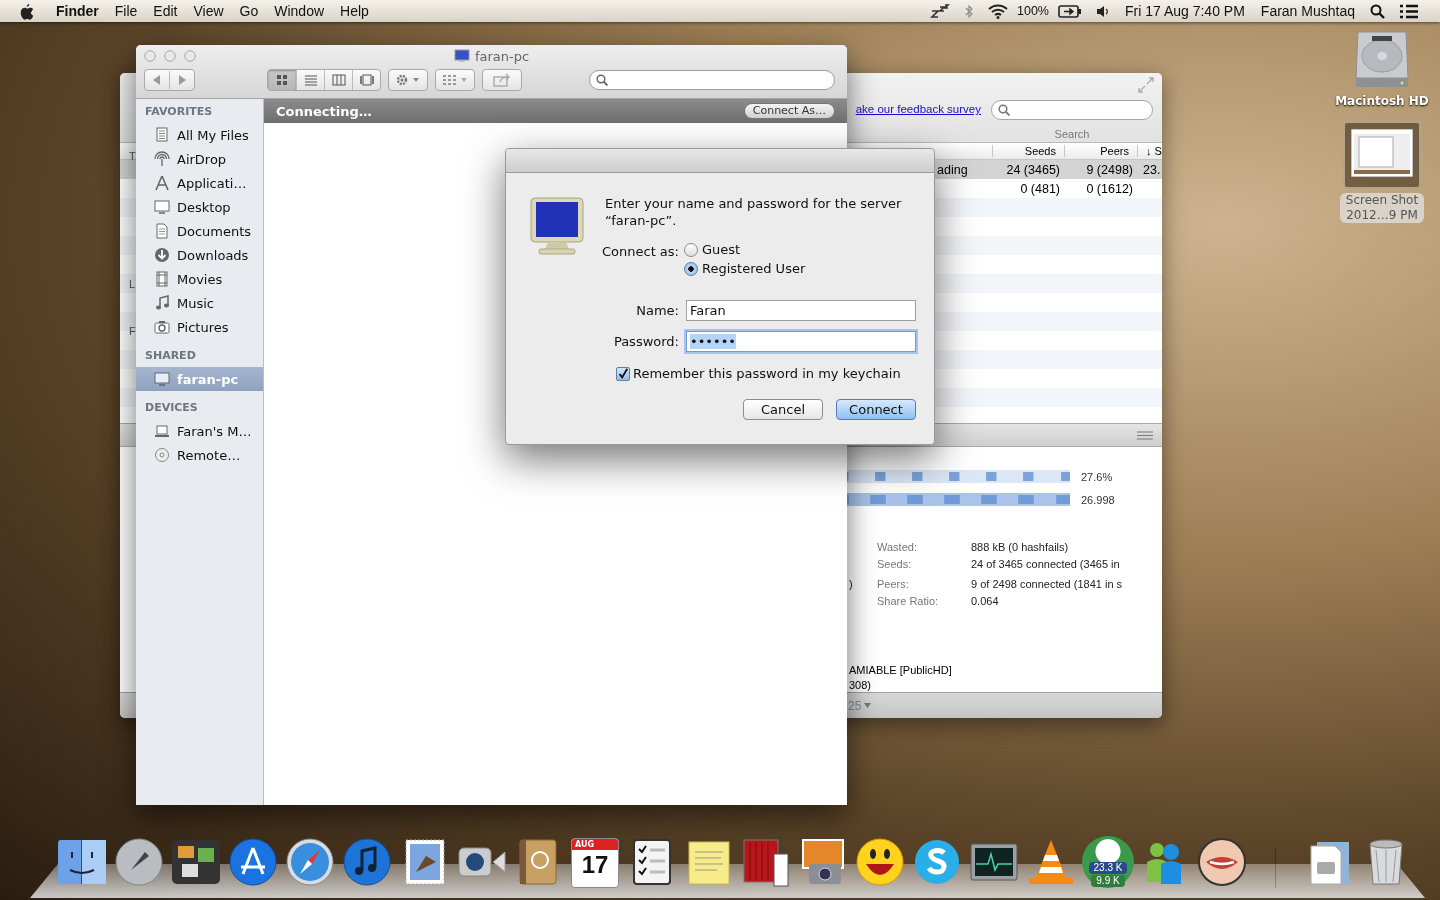 The width and height of the screenshot is (1440, 900). I want to click on view-mode-control, so click(324, 80).